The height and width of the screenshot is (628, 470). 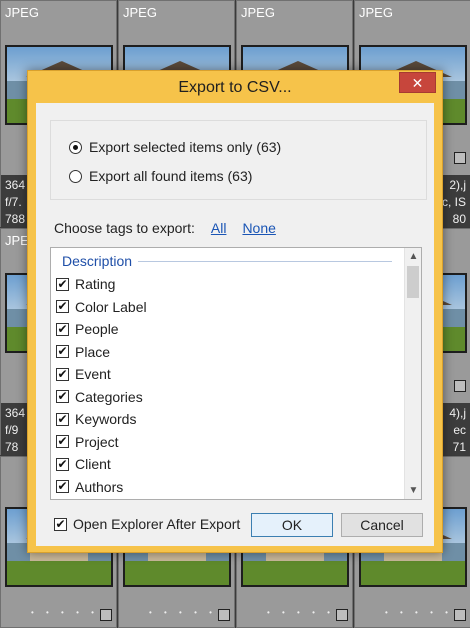 What do you see at coordinates (106, 419) in the screenshot?
I see `tag-label: Keywords` at bounding box center [106, 419].